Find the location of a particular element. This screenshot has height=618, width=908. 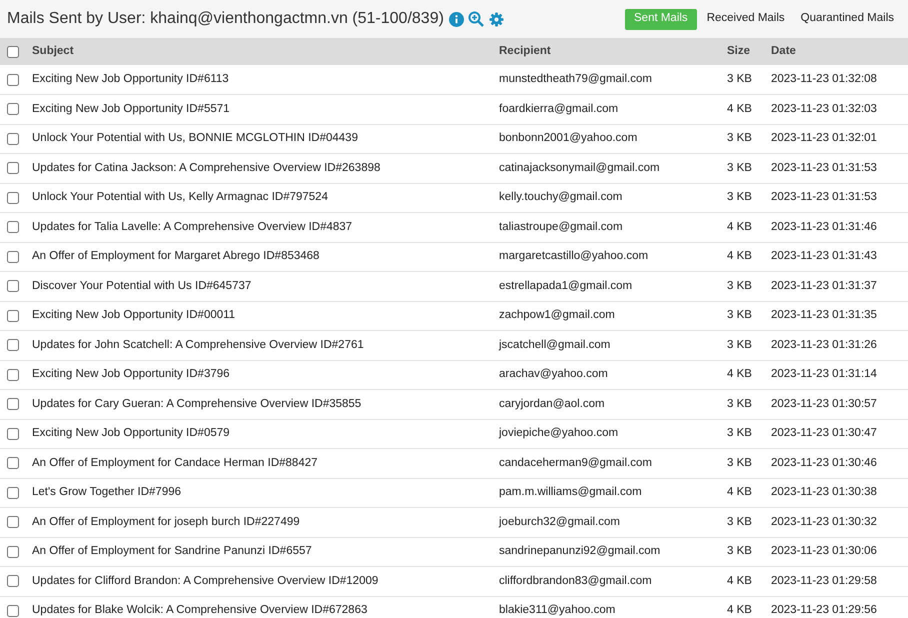

column-header: Date is located at coordinates (839, 51).